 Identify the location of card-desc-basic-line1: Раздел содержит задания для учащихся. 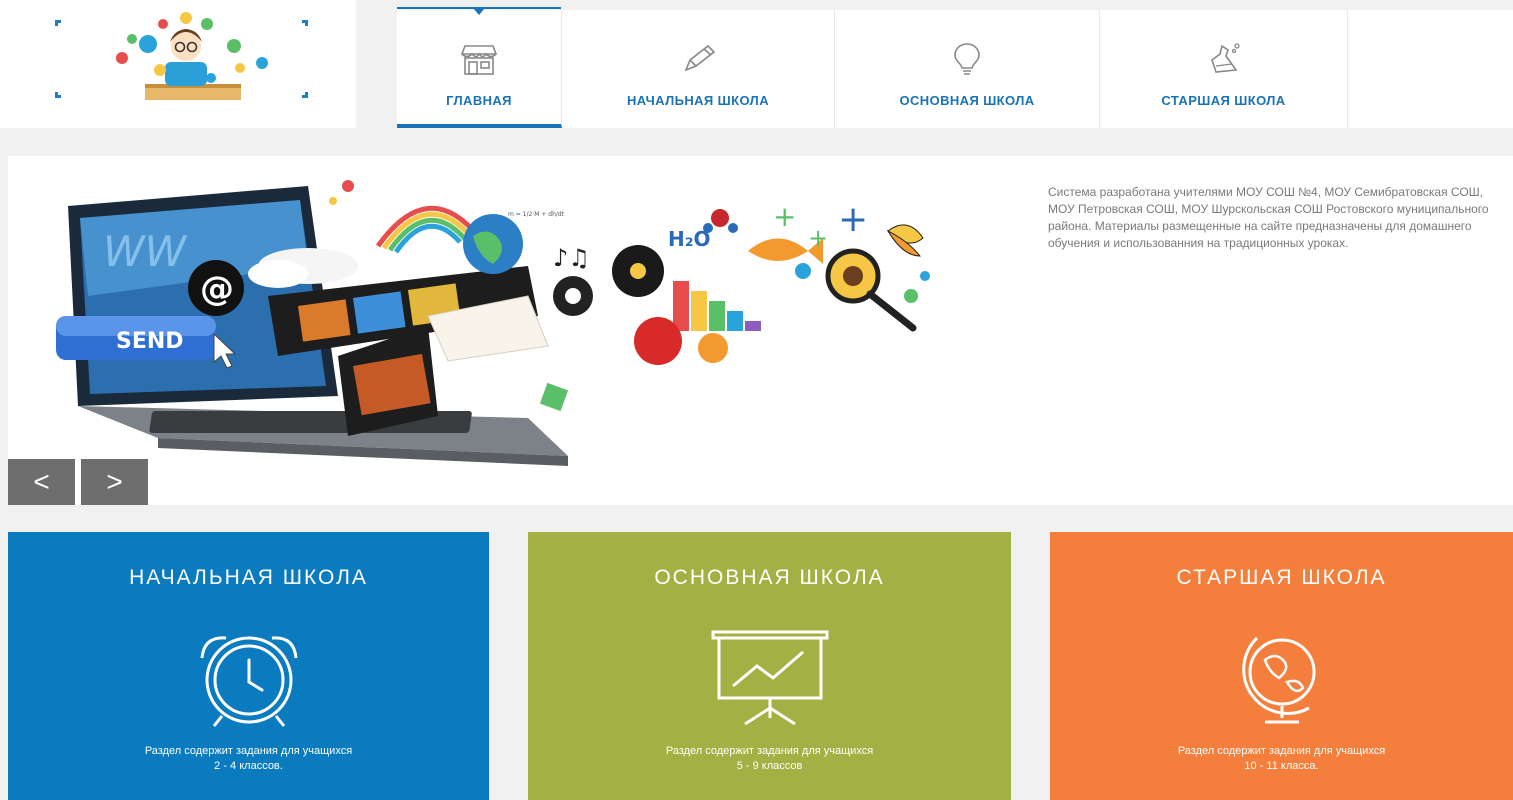
(769, 751).